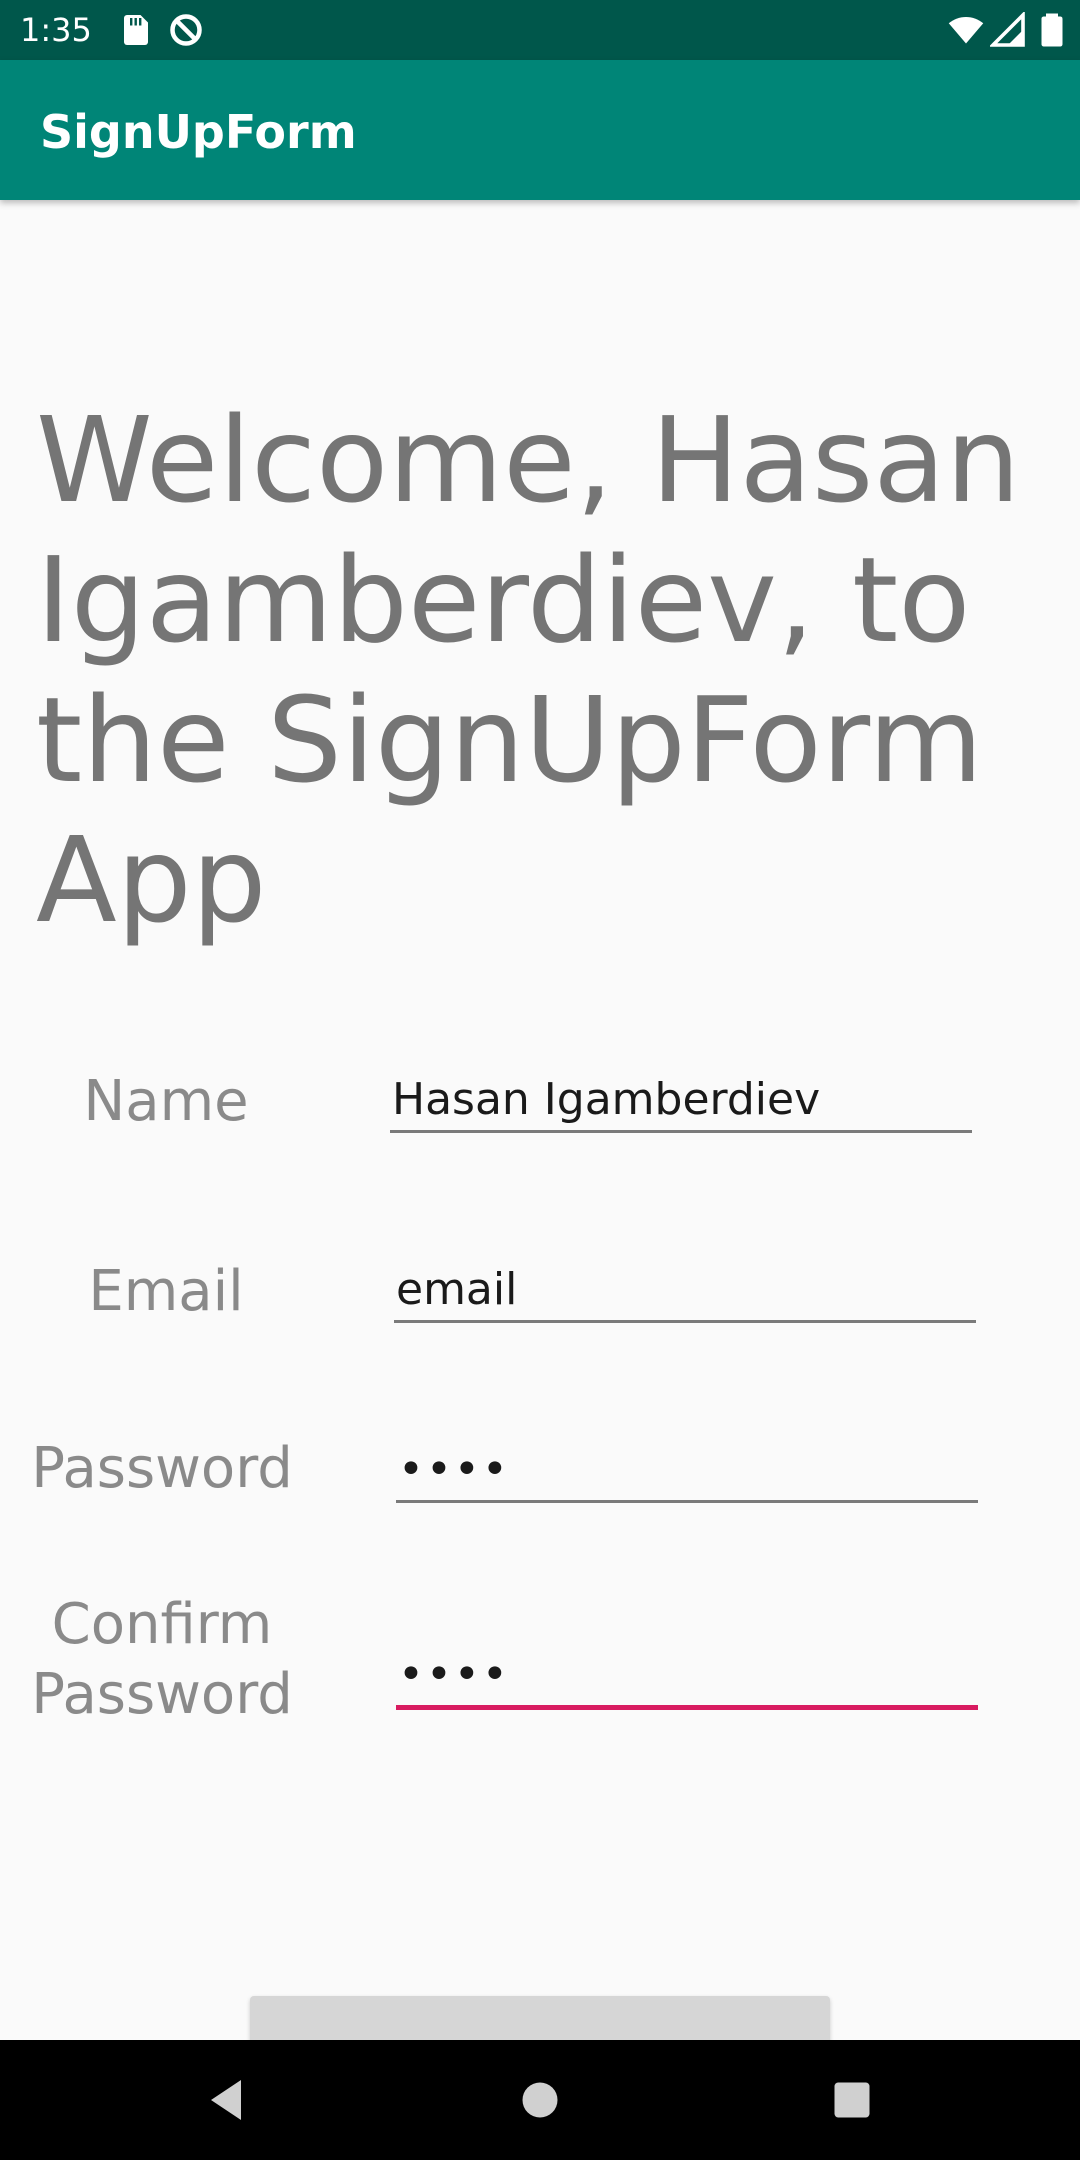 This screenshot has height=2160, width=1080. Describe the element at coordinates (166, 1291) in the screenshot. I see `email-label: Email` at that location.